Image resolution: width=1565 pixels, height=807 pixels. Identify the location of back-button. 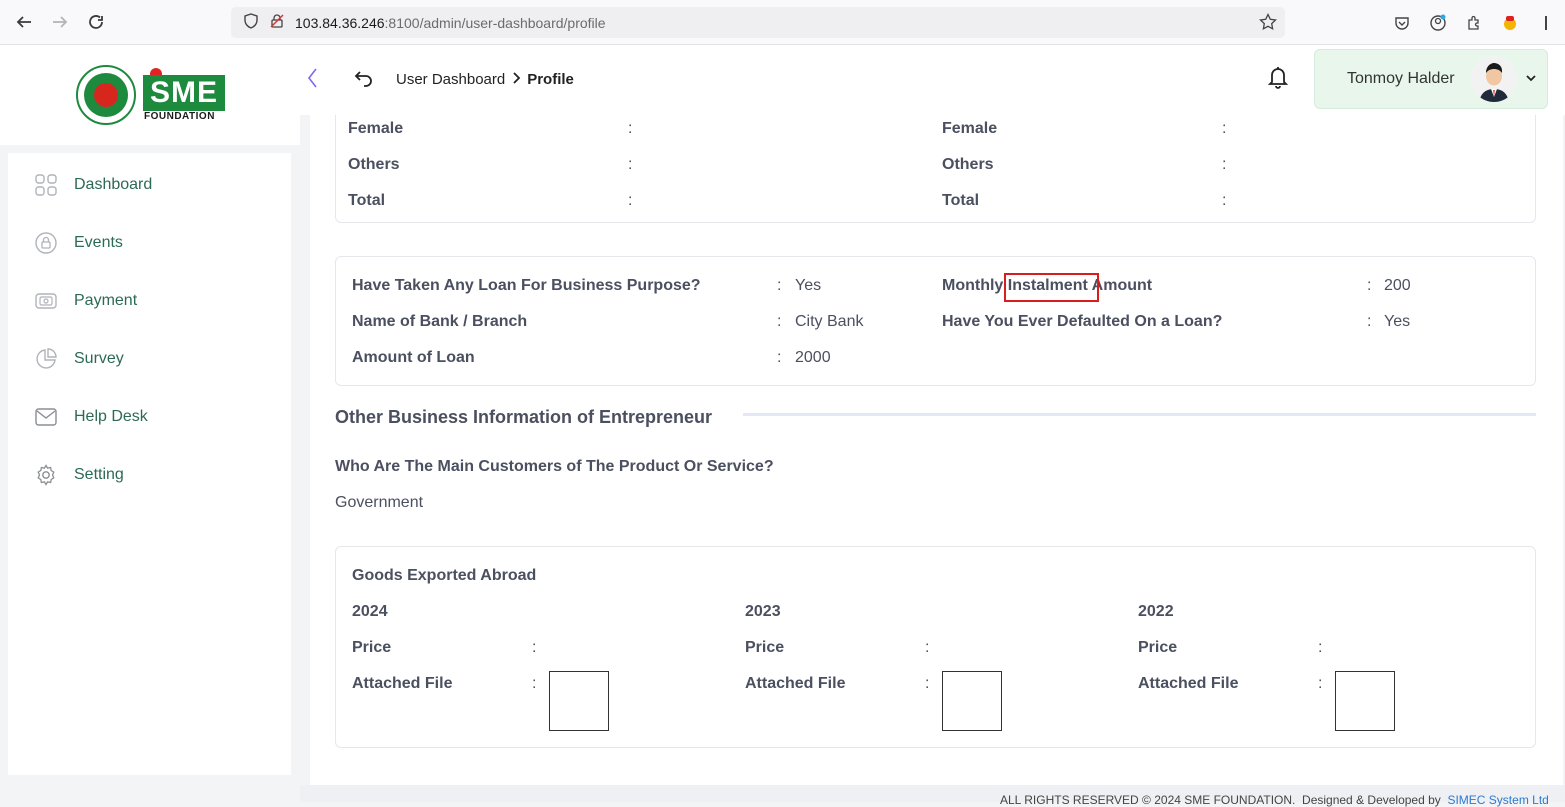
(364, 79).